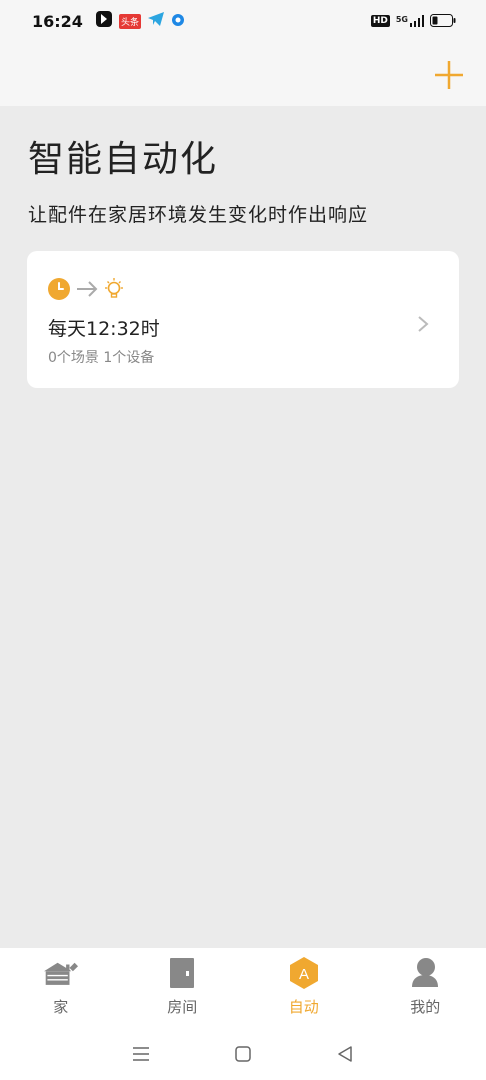 The image size is (486, 1080). I want to click on page-title: 智能自动化, so click(123, 159).